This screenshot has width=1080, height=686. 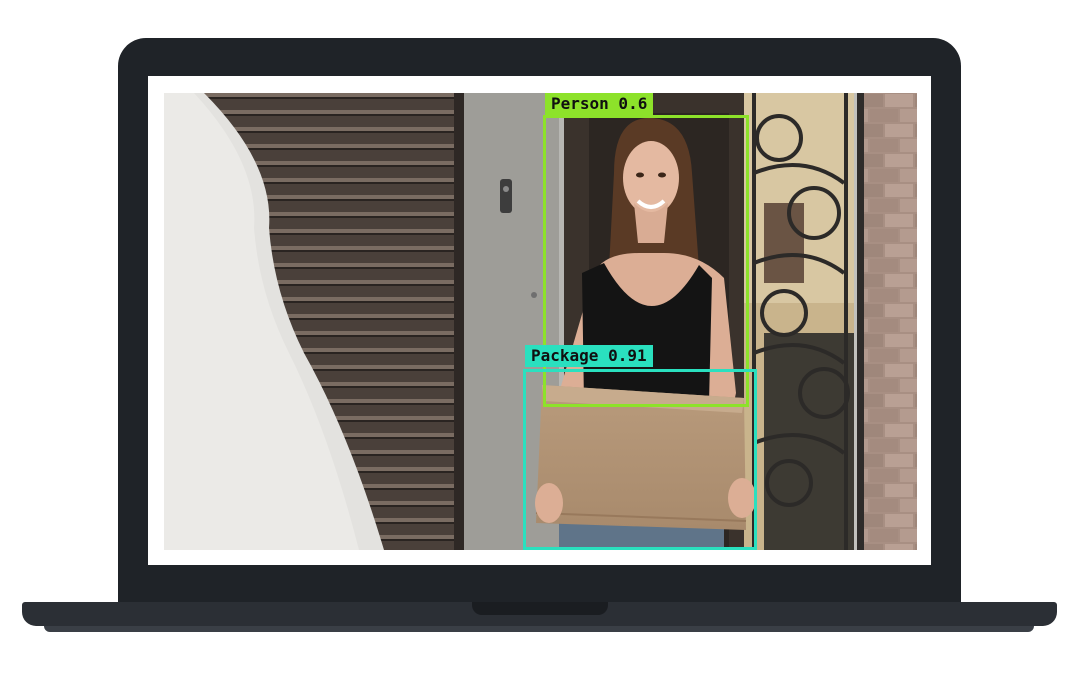 What do you see at coordinates (539, 629) in the screenshot?
I see `laptop-base-edge` at bounding box center [539, 629].